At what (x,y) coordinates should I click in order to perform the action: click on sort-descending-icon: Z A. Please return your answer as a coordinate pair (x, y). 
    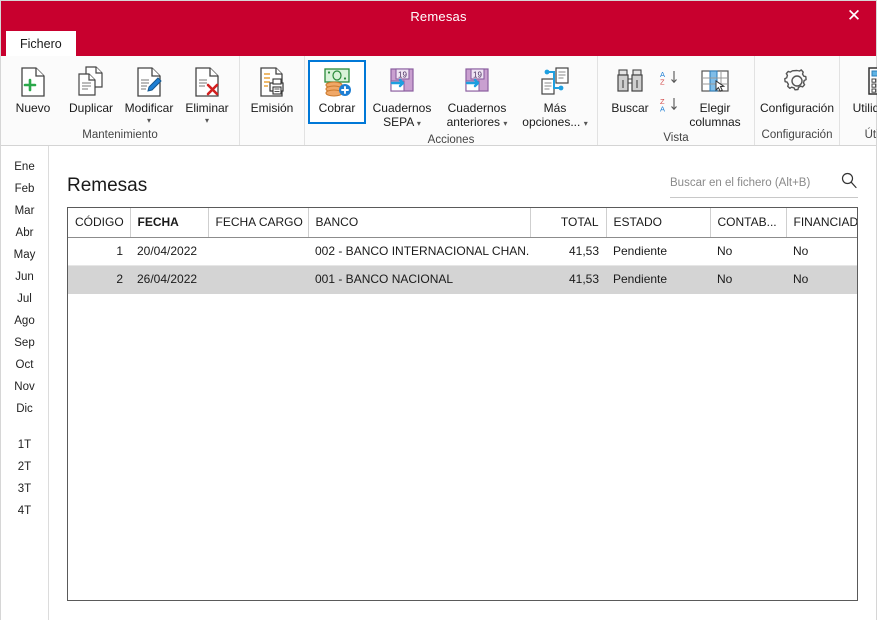
    Looking at the image, I should click on (669, 107).